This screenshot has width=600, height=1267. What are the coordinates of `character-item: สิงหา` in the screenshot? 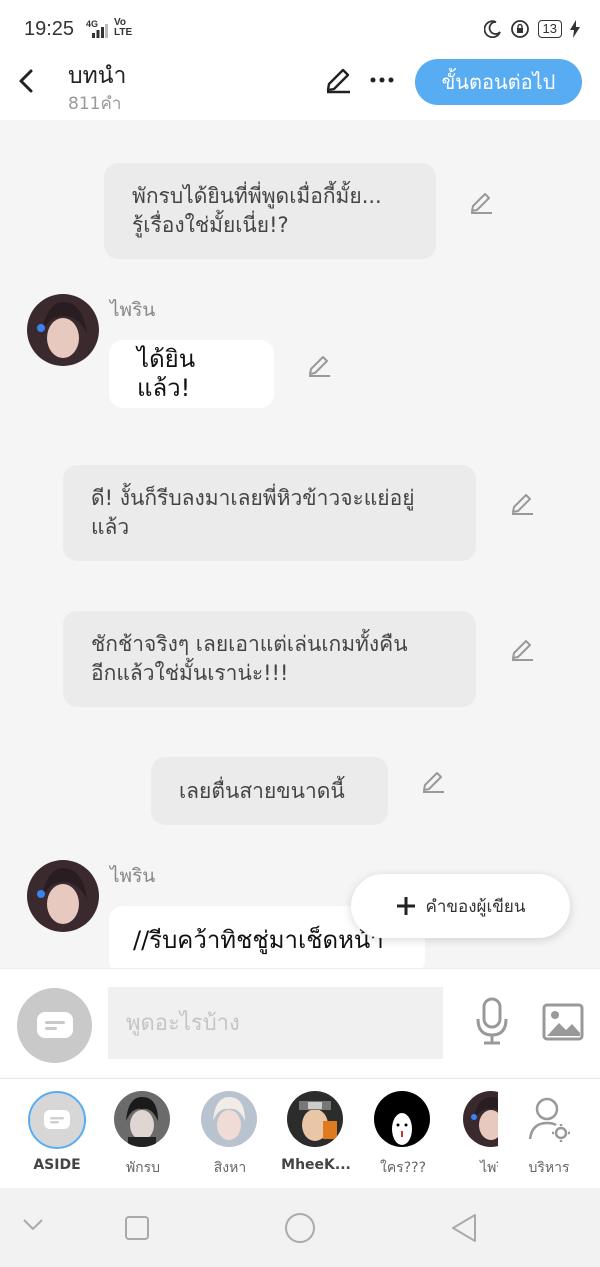 It's located at (230, 1136).